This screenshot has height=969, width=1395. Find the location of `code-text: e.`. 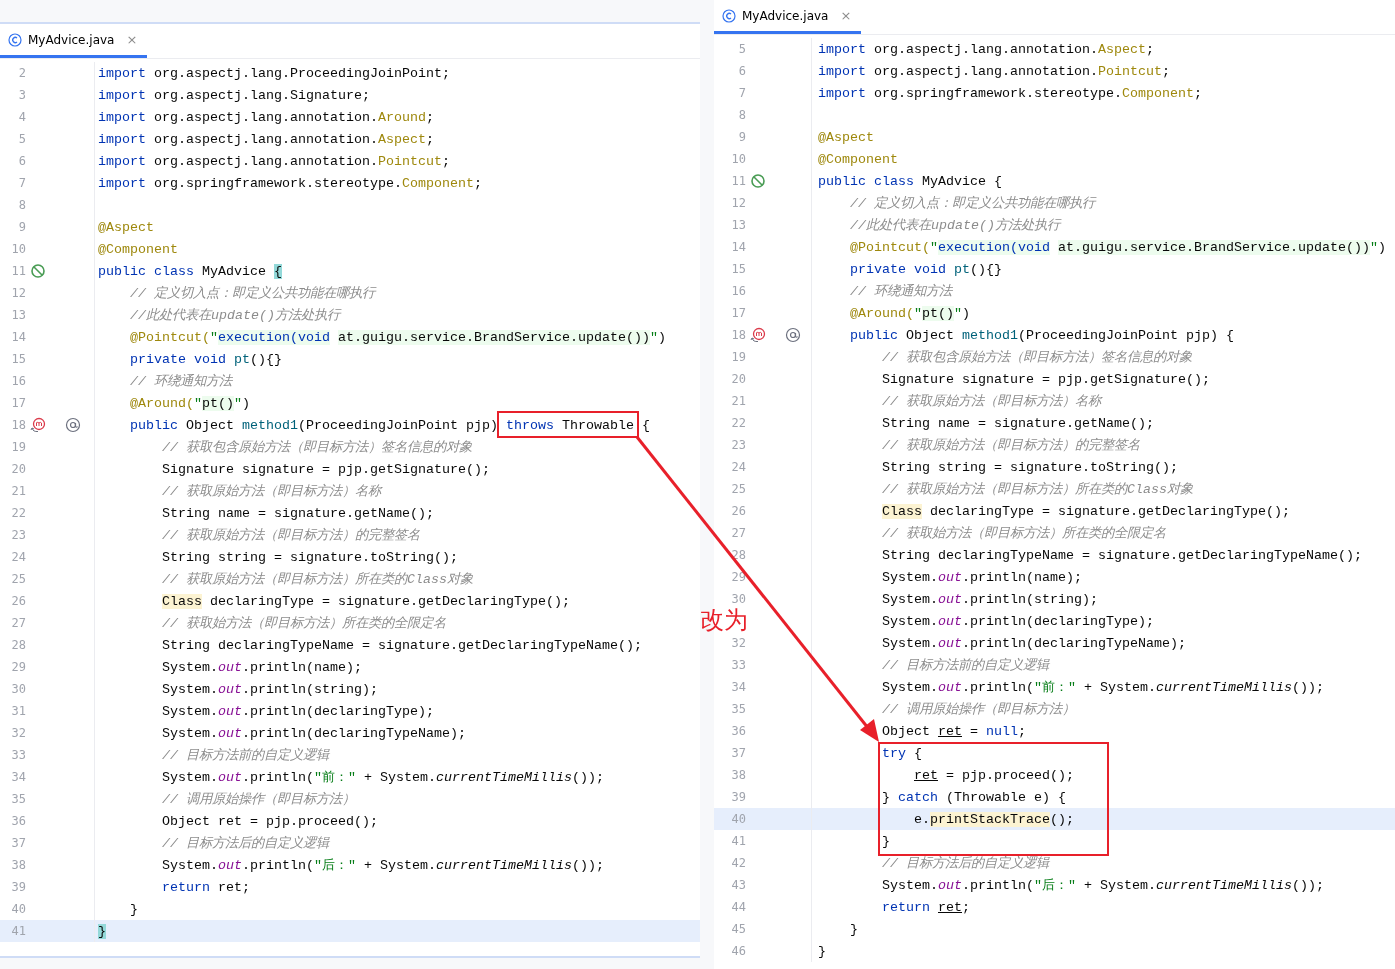

code-text: e. is located at coordinates (922, 819).